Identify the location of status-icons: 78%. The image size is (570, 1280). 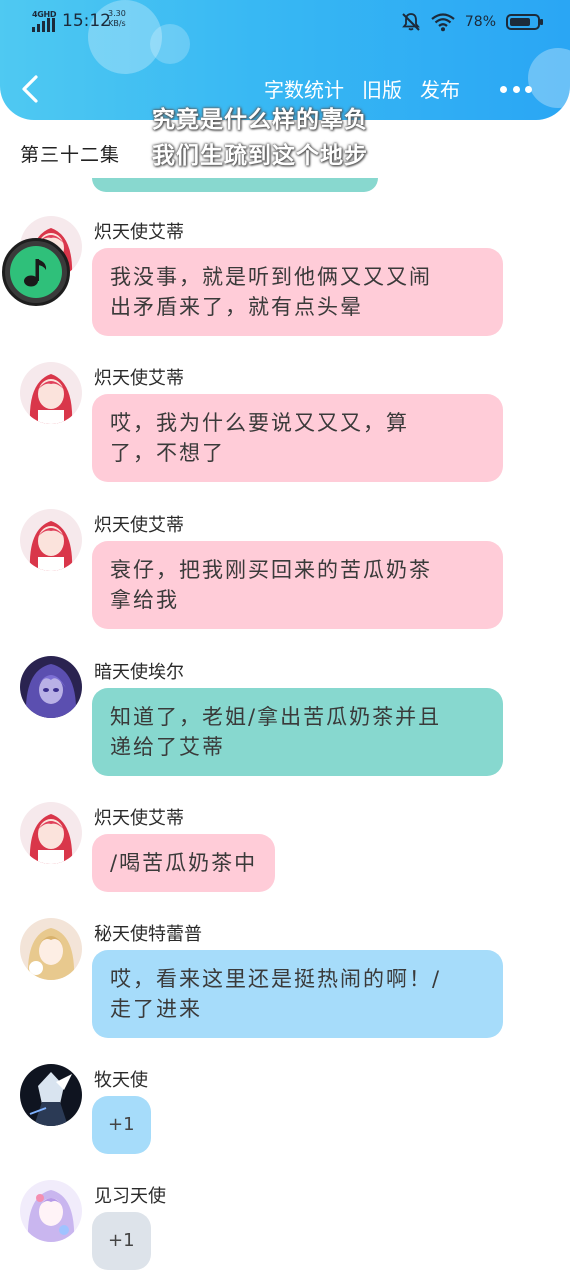
(472, 22).